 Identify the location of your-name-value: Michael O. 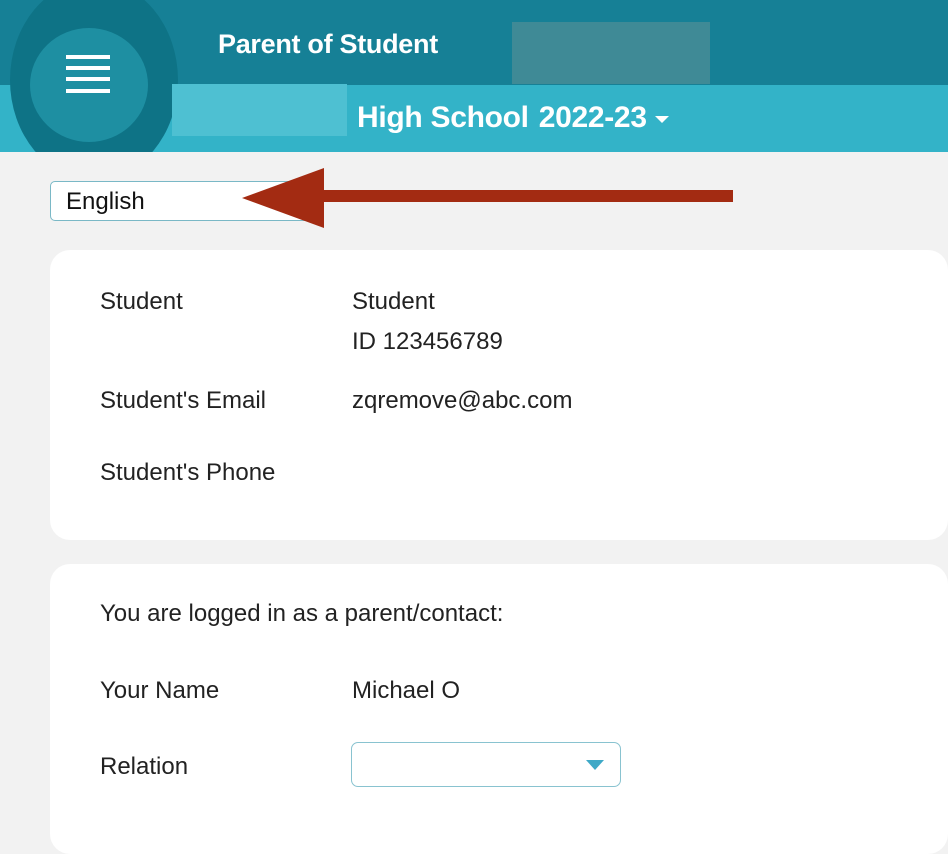
(406, 690).